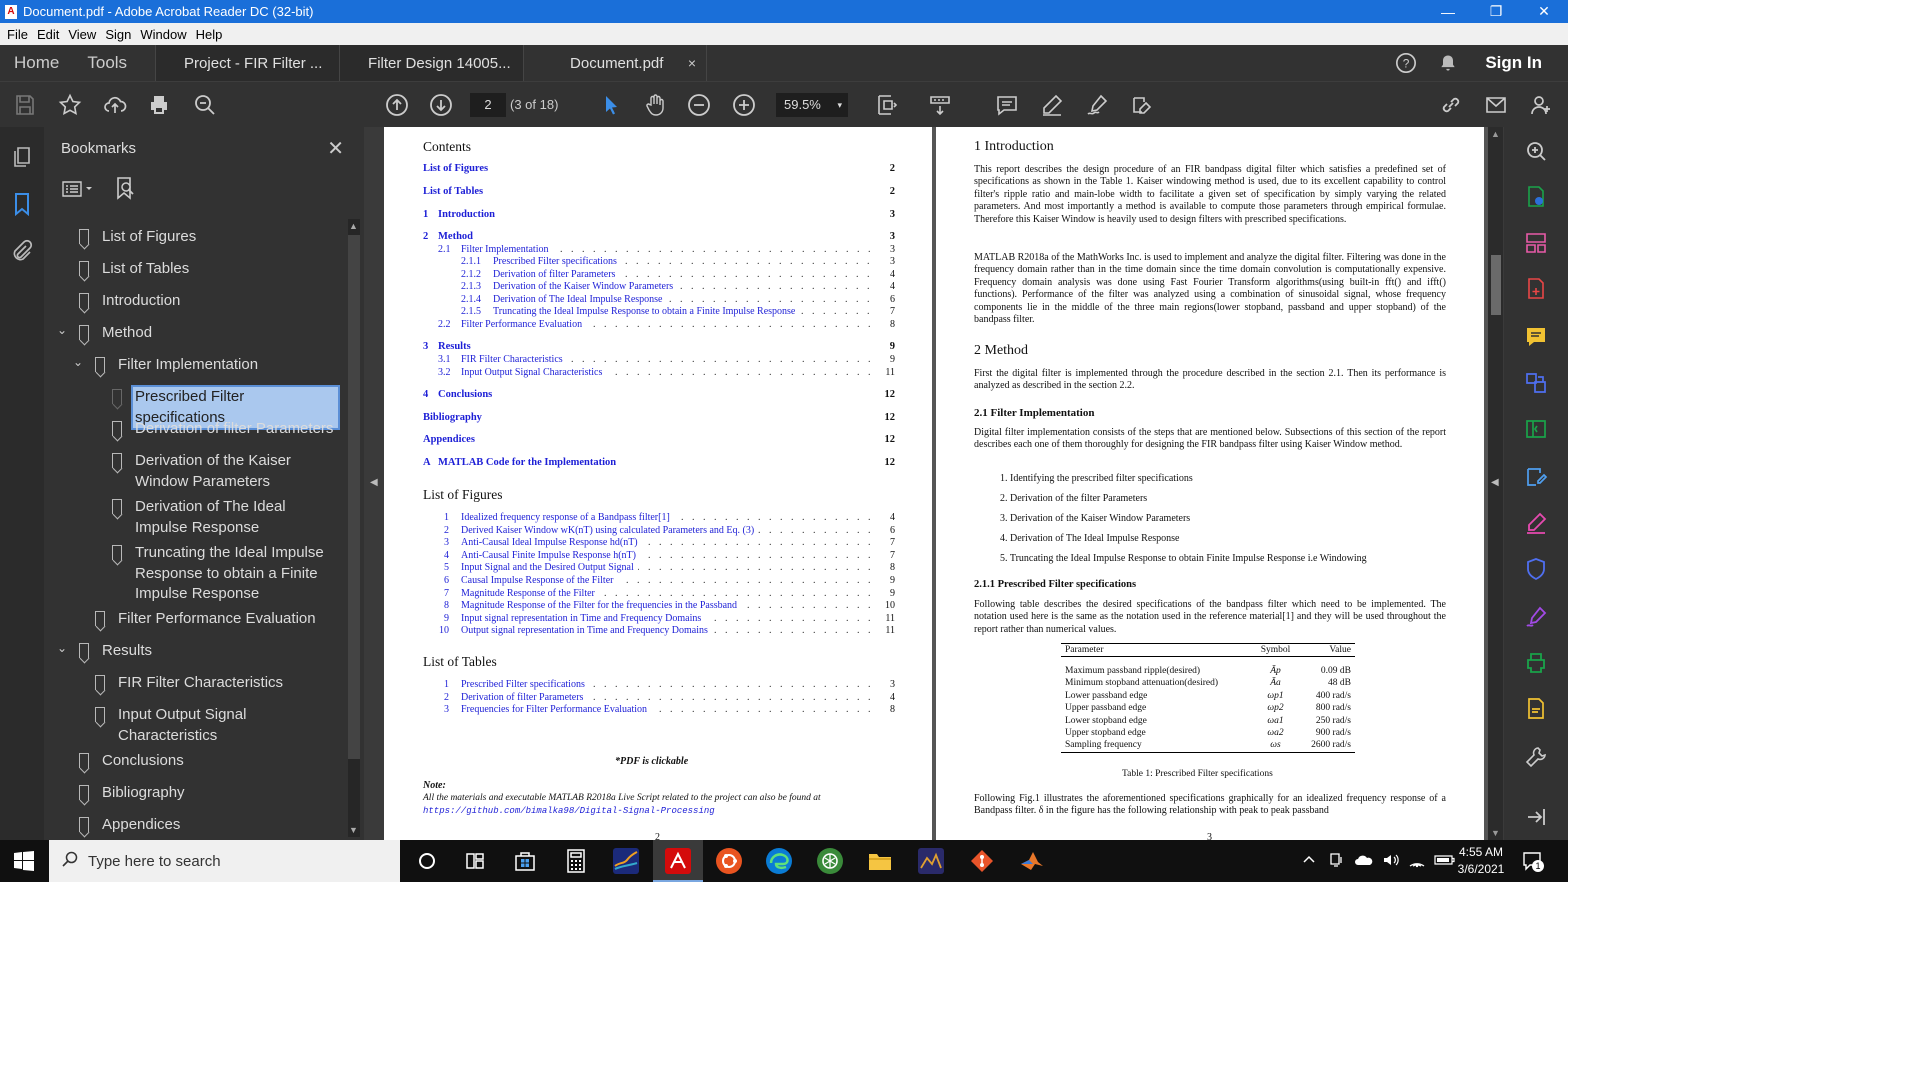 The height and width of the screenshot is (1080, 1920). I want to click on attachments-icon, so click(22, 251).